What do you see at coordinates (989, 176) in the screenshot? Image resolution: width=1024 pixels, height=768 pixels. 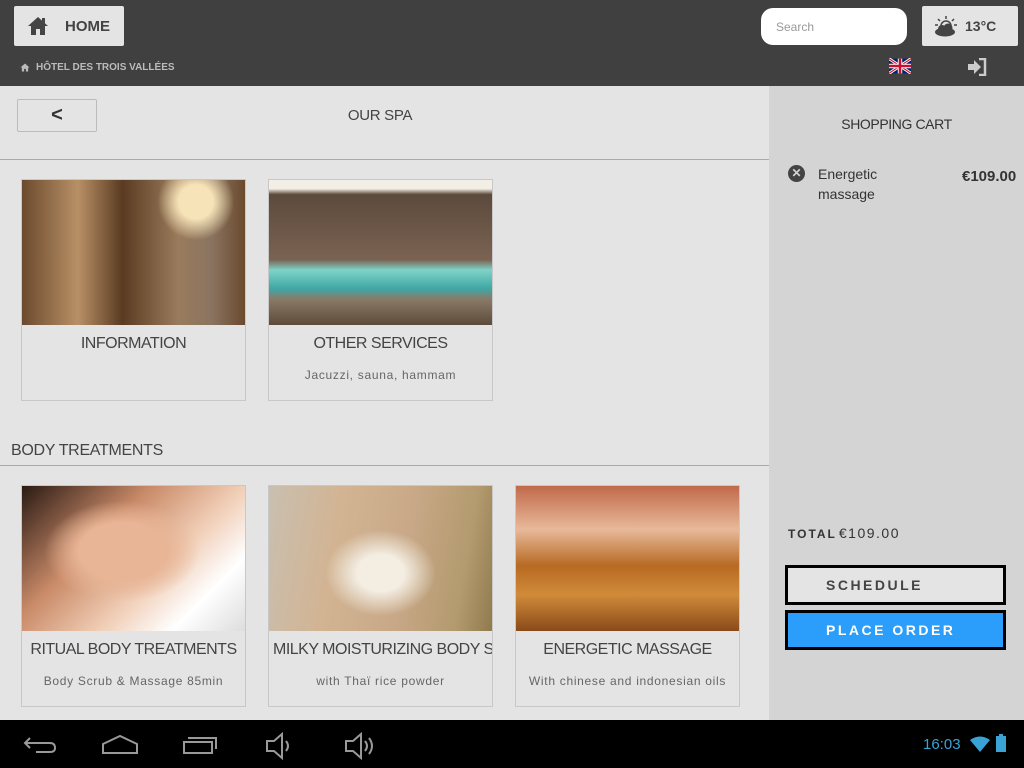 I see `cart-item-price: €109.00` at bounding box center [989, 176].